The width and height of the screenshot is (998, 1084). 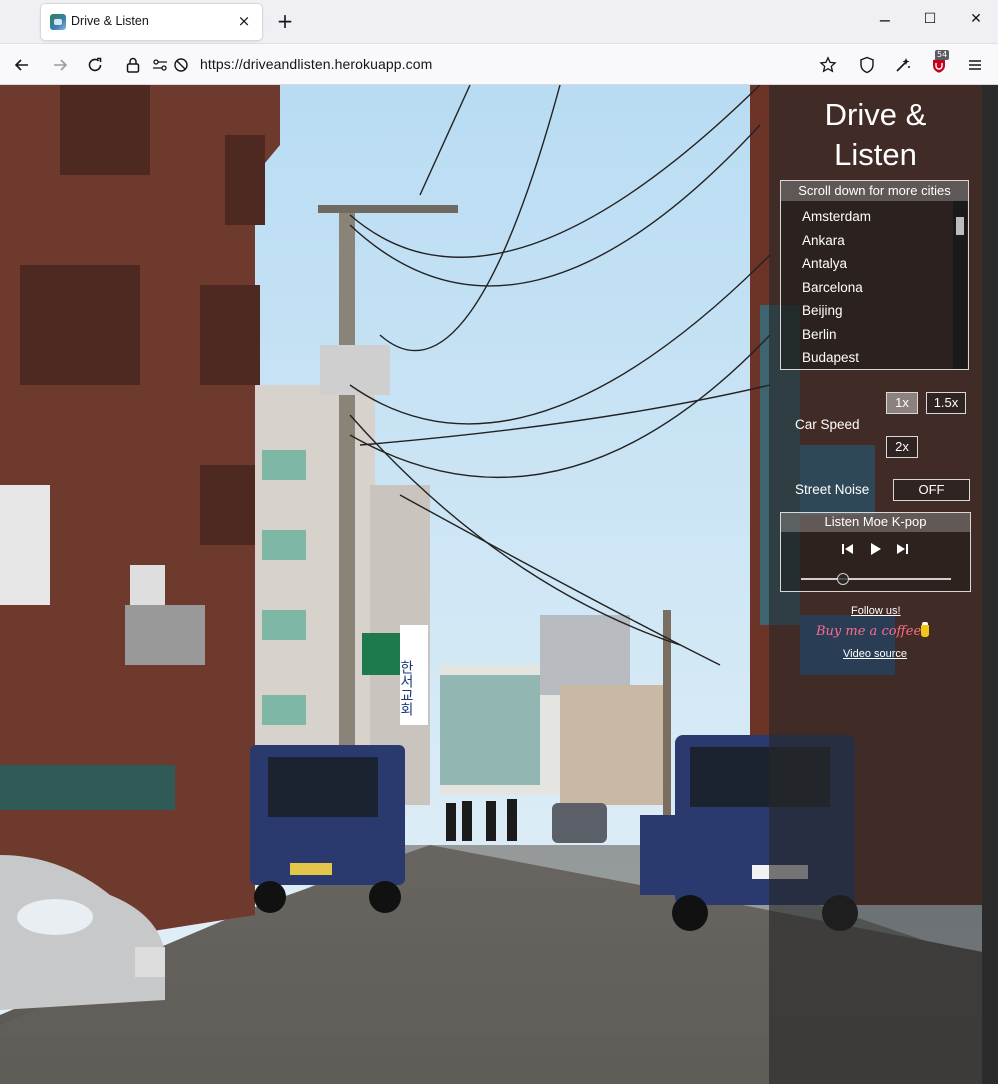 I want to click on city-list-header: Scroll down for more cities, so click(x=874, y=191).